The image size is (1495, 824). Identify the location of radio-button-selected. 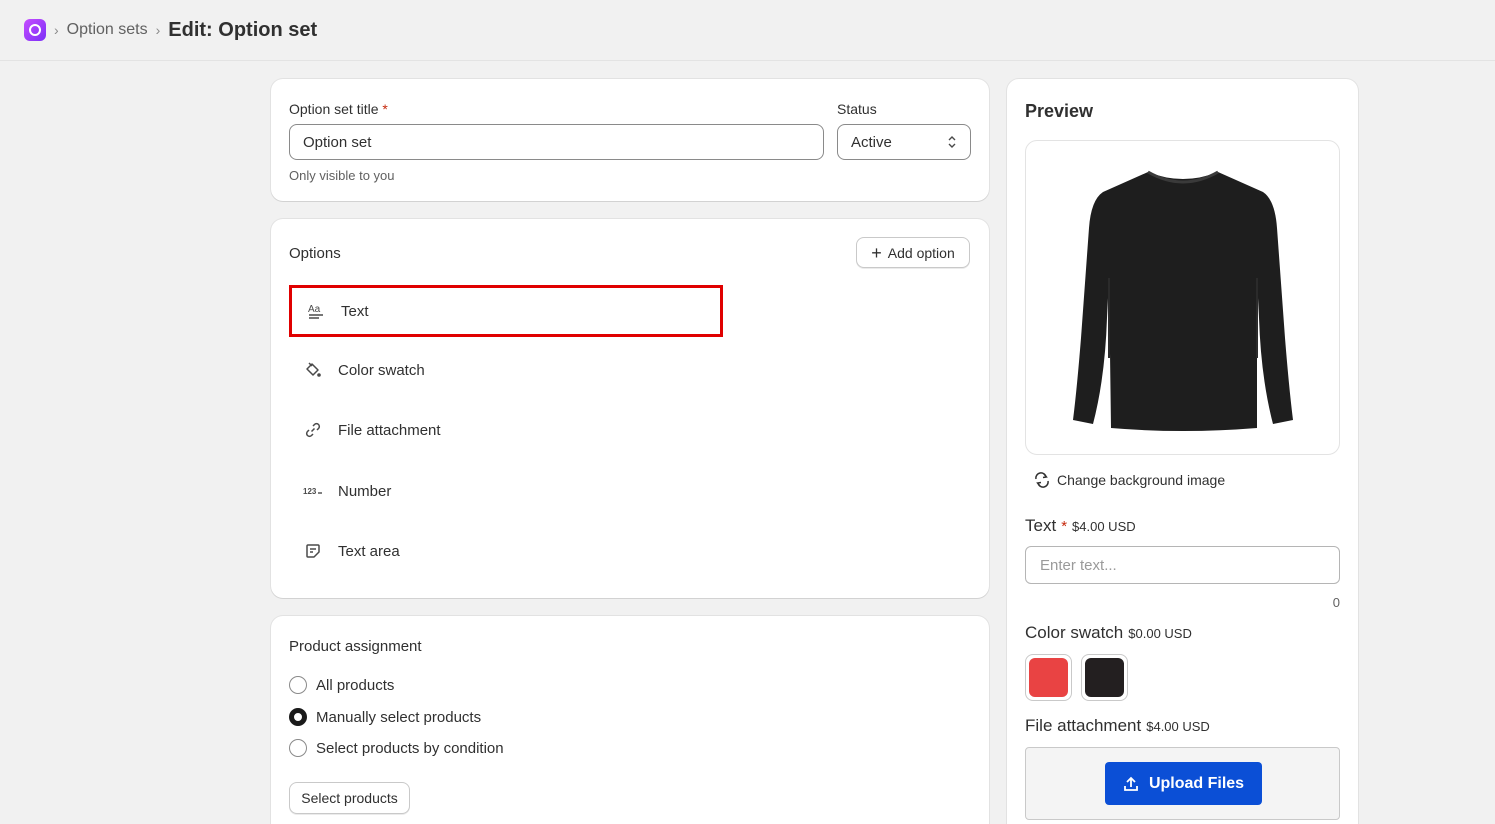
(298, 717).